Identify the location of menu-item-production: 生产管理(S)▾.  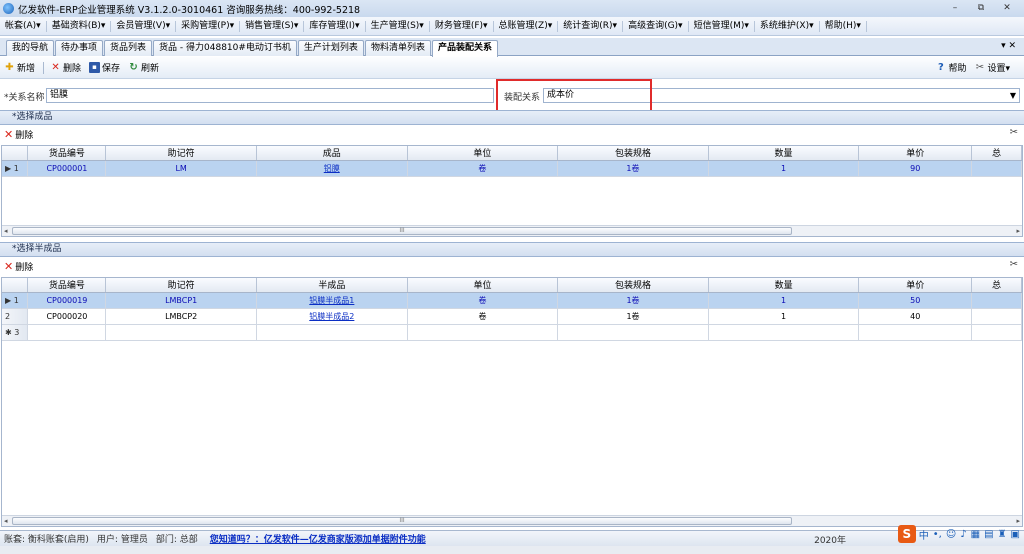
(398, 26).